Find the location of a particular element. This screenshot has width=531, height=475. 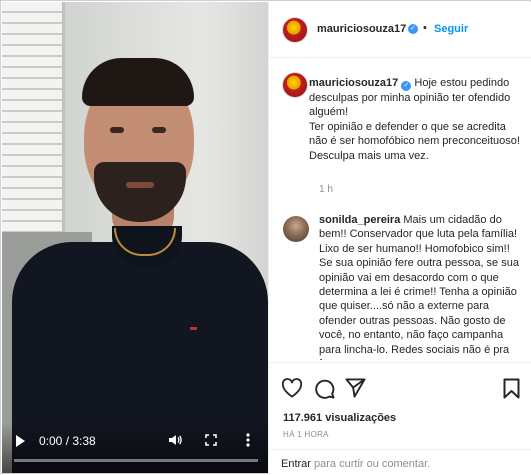

header-username: mauriciosouza17 is located at coordinates (361, 29).